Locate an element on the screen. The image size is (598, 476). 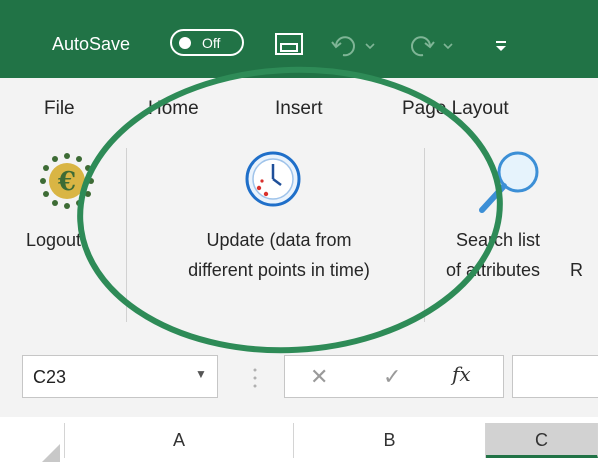
autosave-toggle: Off is located at coordinates (207, 42).